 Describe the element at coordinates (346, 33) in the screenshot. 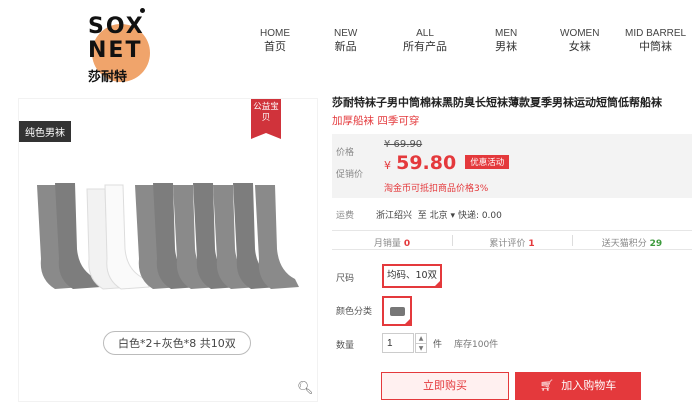

I see `nav-label-en: NEW` at that location.